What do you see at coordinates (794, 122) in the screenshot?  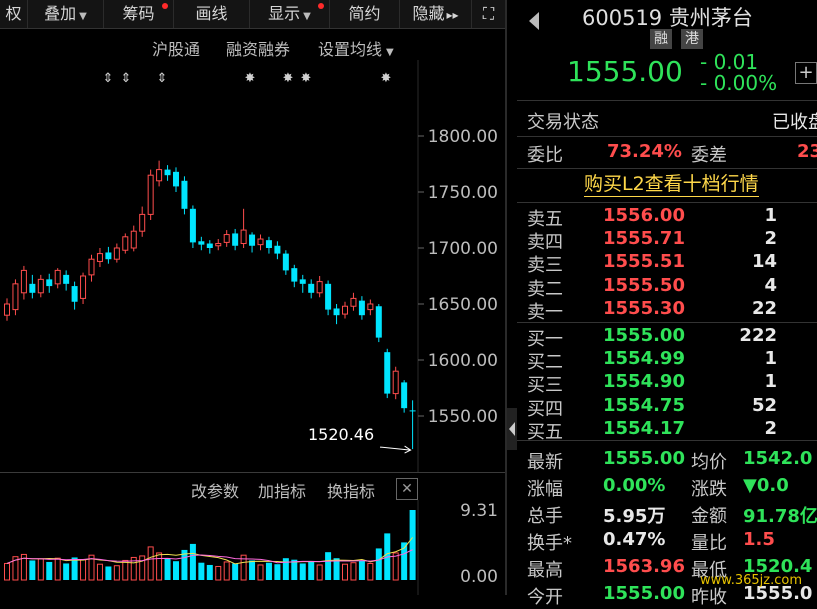 I see `status-value: 已收盘` at bounding box center [794, 122].